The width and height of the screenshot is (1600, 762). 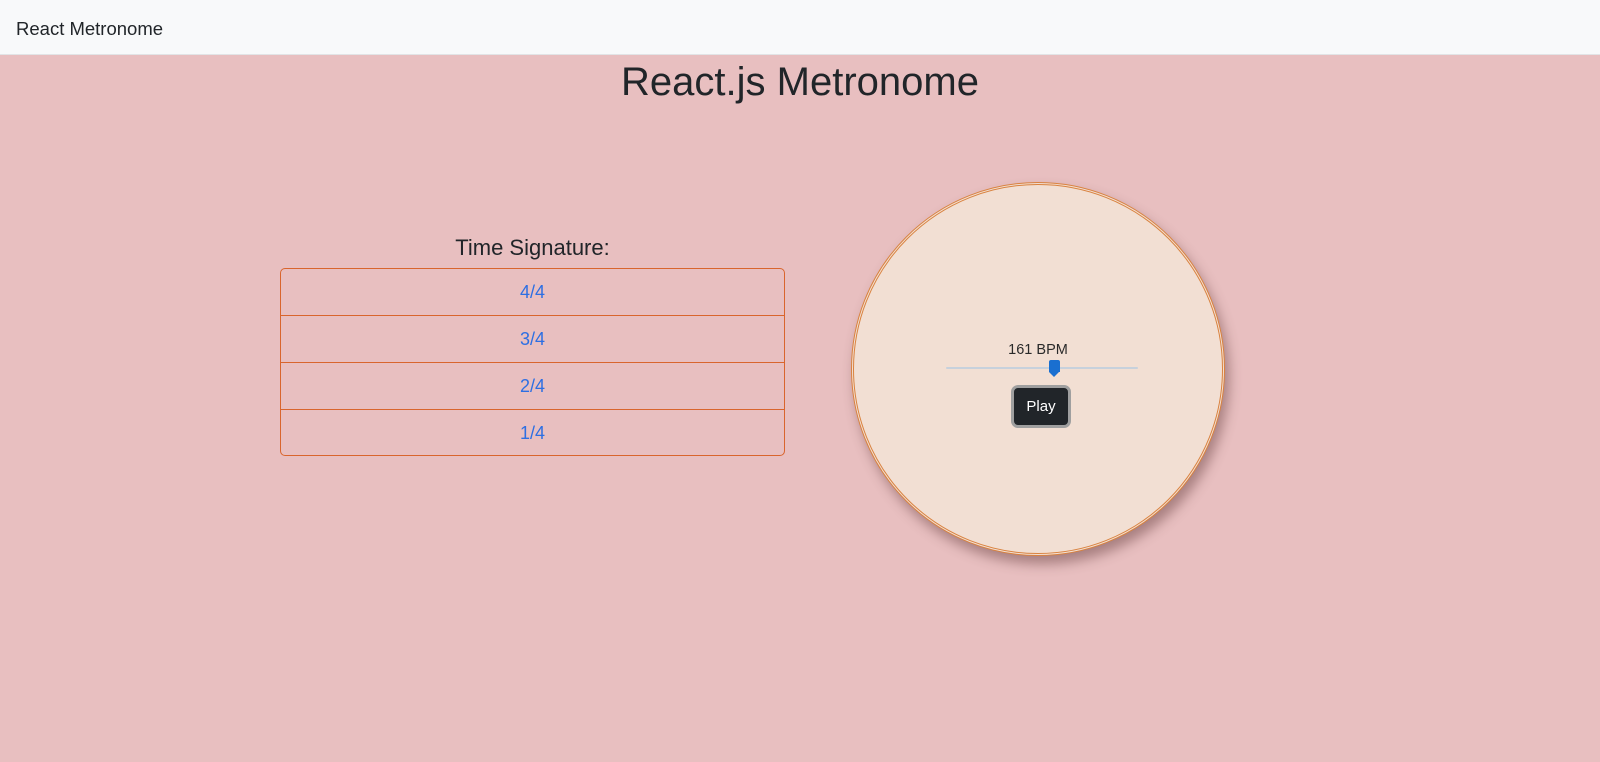 What do you see at coordinates (1041, 406) in the screenshot?
I see `play-button: Play` at bounding box center [1041, 406].